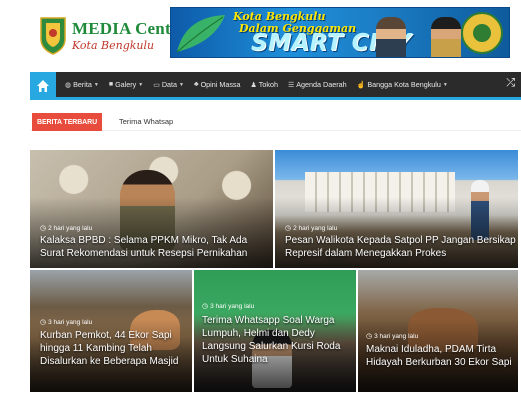 This screenshot has width=521, height=397. I want to click on nav-item-galery: ■ Galery ▼, so click(126, 84).